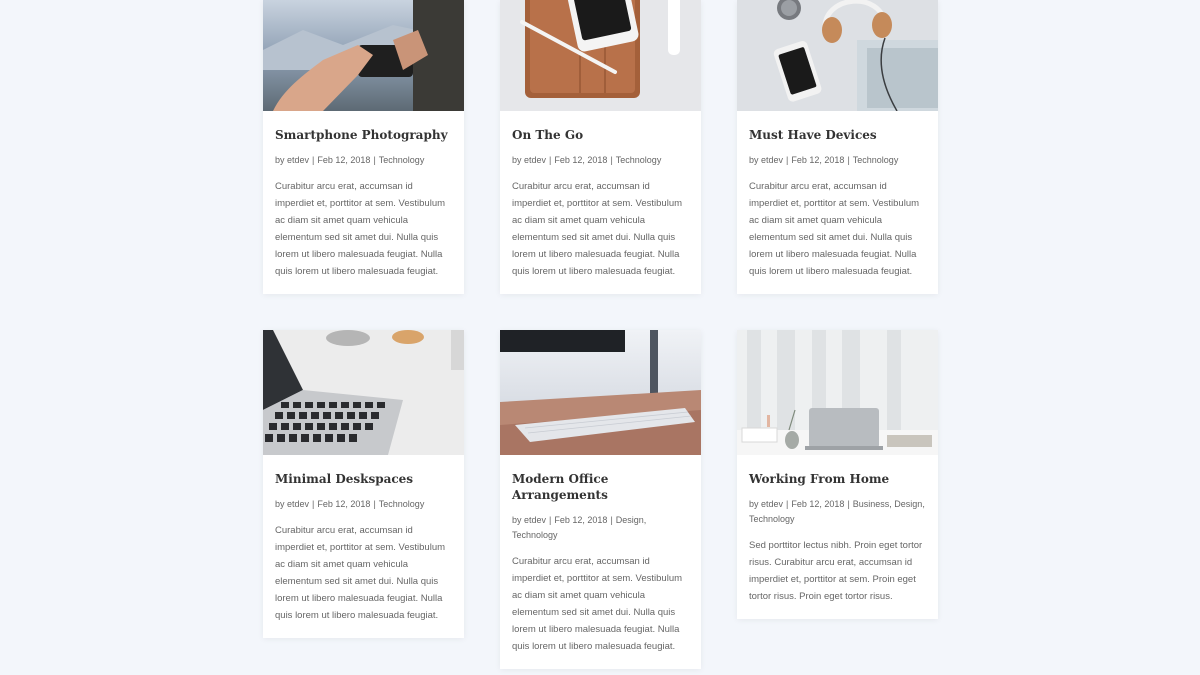 This screenshot has width=1200, height=675. Describe the element at coordinates (837, 392) in the screenshot. I see `featured-image-working-from-home` at that location.